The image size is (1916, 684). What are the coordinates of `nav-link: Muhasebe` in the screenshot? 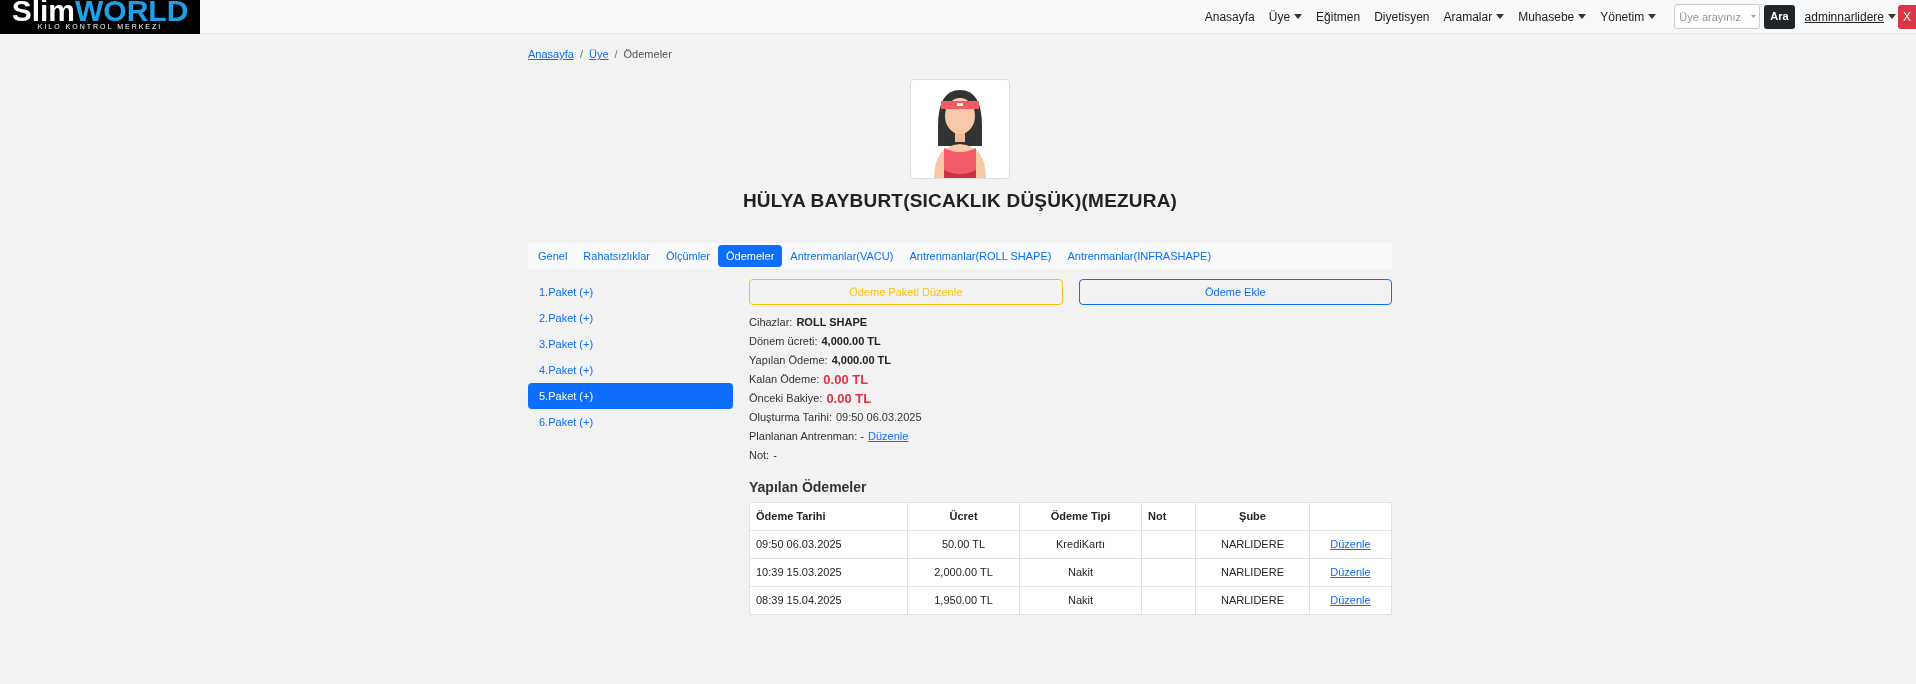 It's located at (1552, 16).